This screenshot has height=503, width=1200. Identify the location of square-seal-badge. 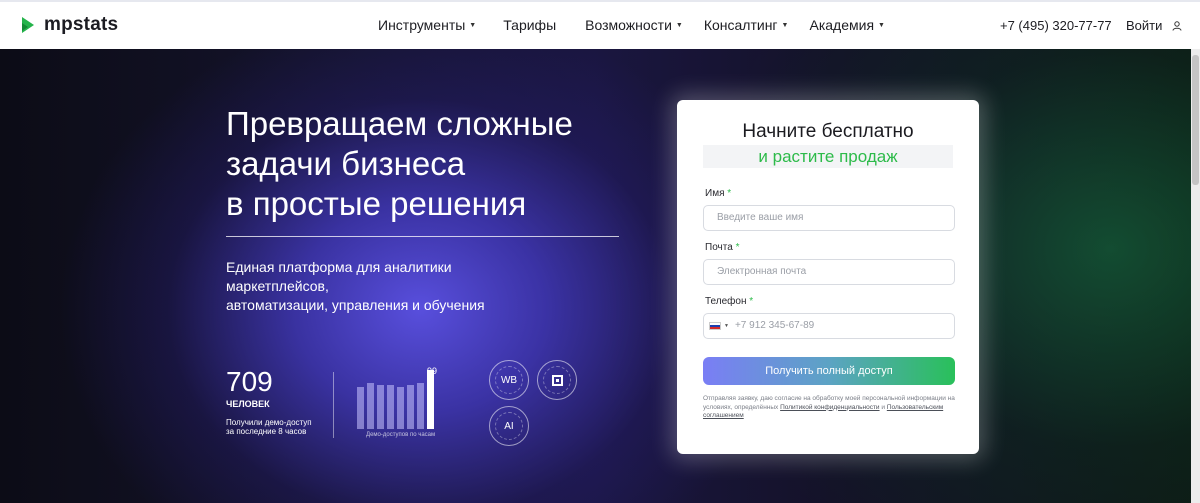
(557, 380).